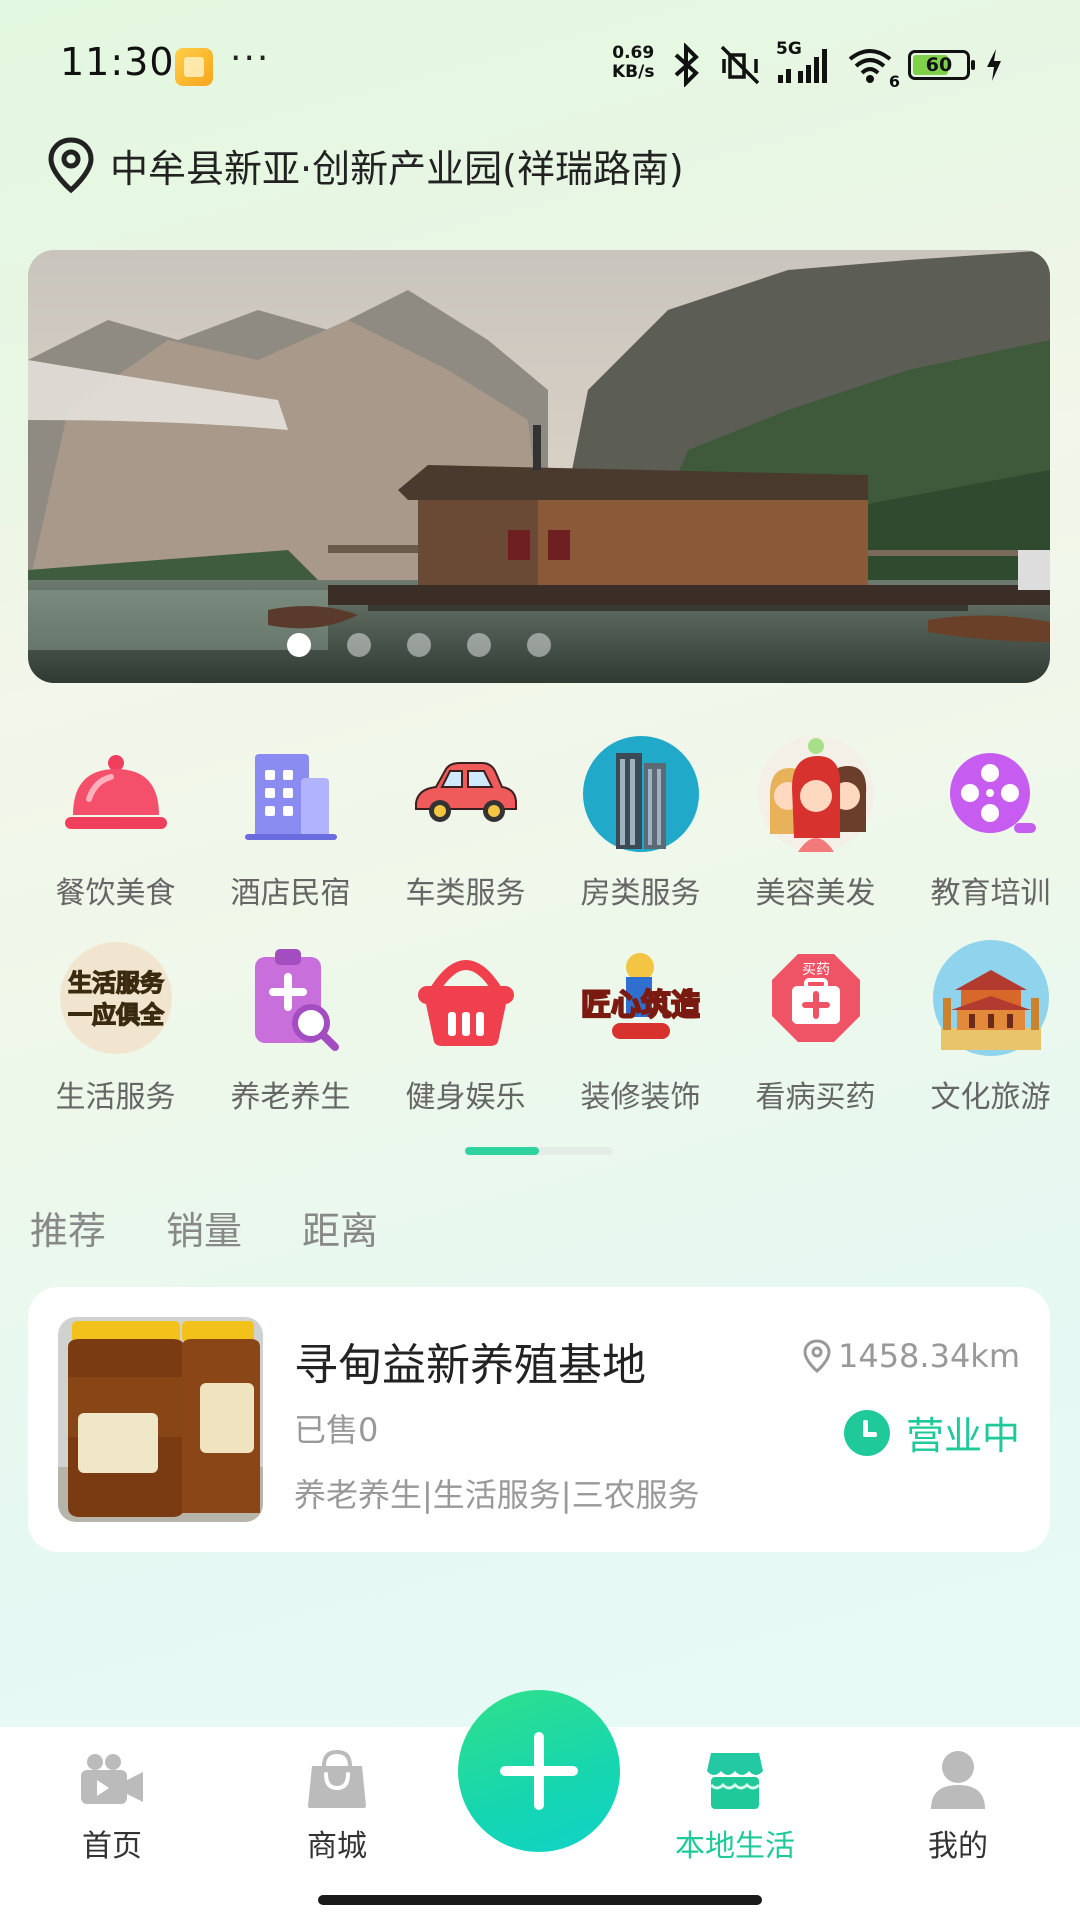 Image resolution: width=1080 pixels, height=1920 pixels. Describe the element at coordinates (941, 65) in the screenshot. I see `battery-icon: 60` at that location.